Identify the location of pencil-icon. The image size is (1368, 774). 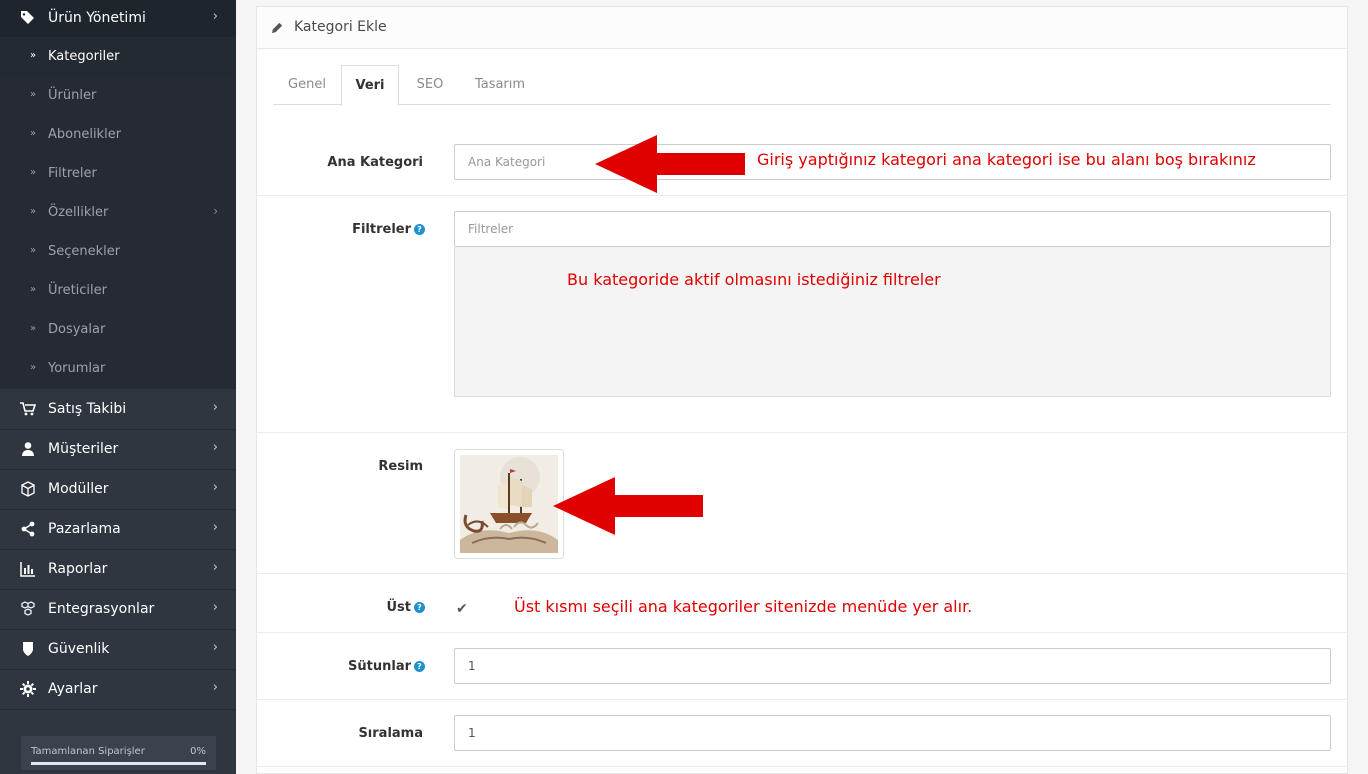
(277, 28).